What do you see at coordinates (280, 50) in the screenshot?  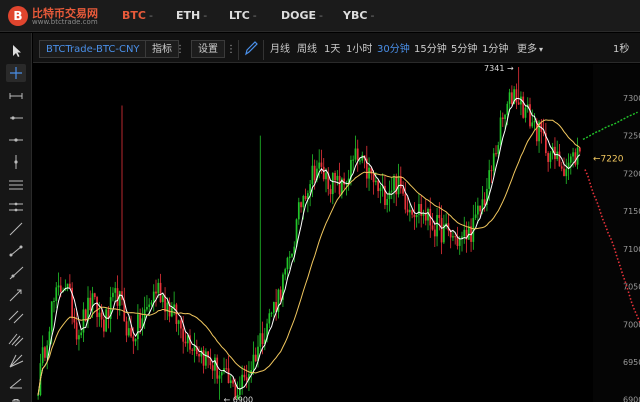 I see `interval-month: 月线` at bounding box center [280, 50].